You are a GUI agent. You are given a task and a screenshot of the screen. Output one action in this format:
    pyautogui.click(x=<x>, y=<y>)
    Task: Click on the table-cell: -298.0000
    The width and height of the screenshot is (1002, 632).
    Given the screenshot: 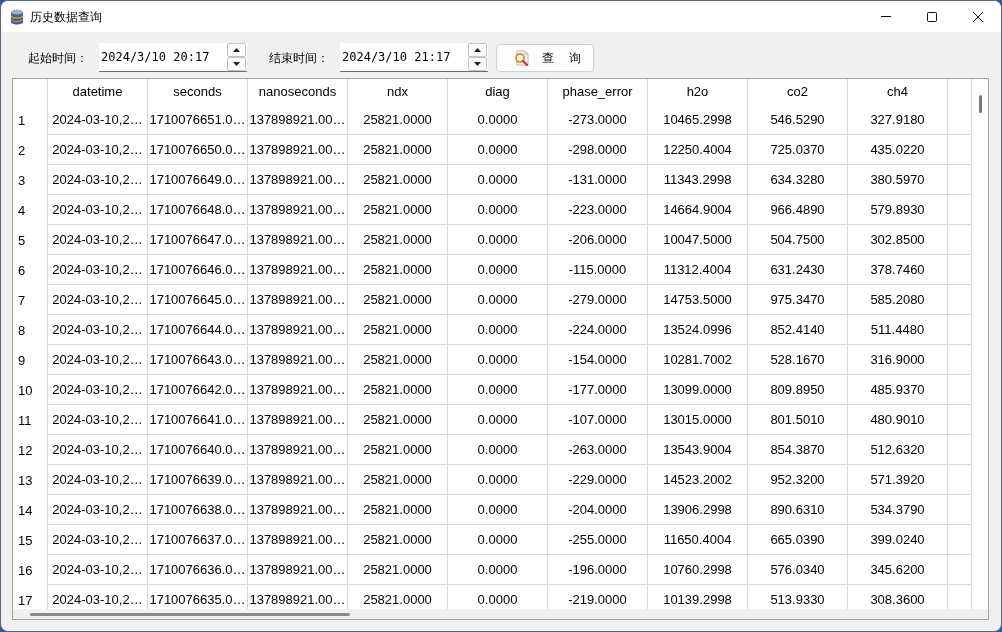 What is the action you would take?
    pyautogui.click(x=598, y=150)
    